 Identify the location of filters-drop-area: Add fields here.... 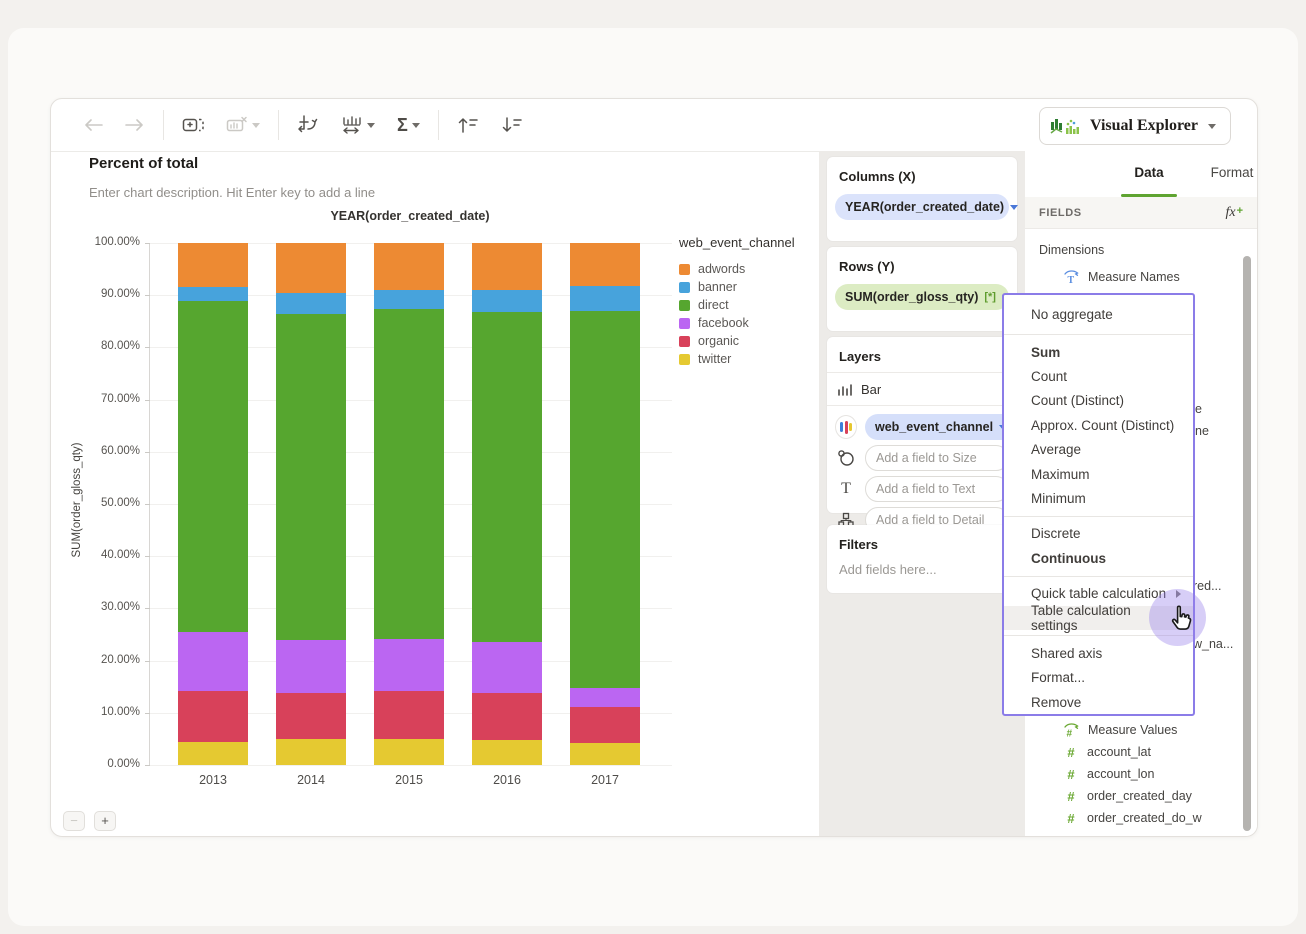
(922, 564).